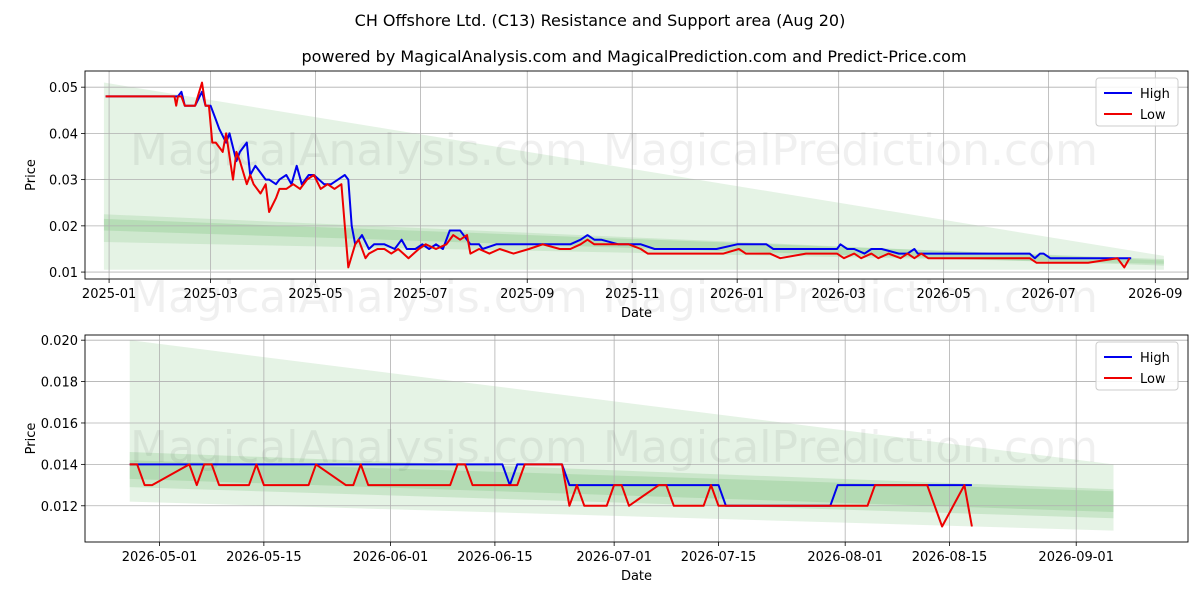 The image size is (1200, 600). I want to click on y-tick-label: 0.03, so click(63, 181).